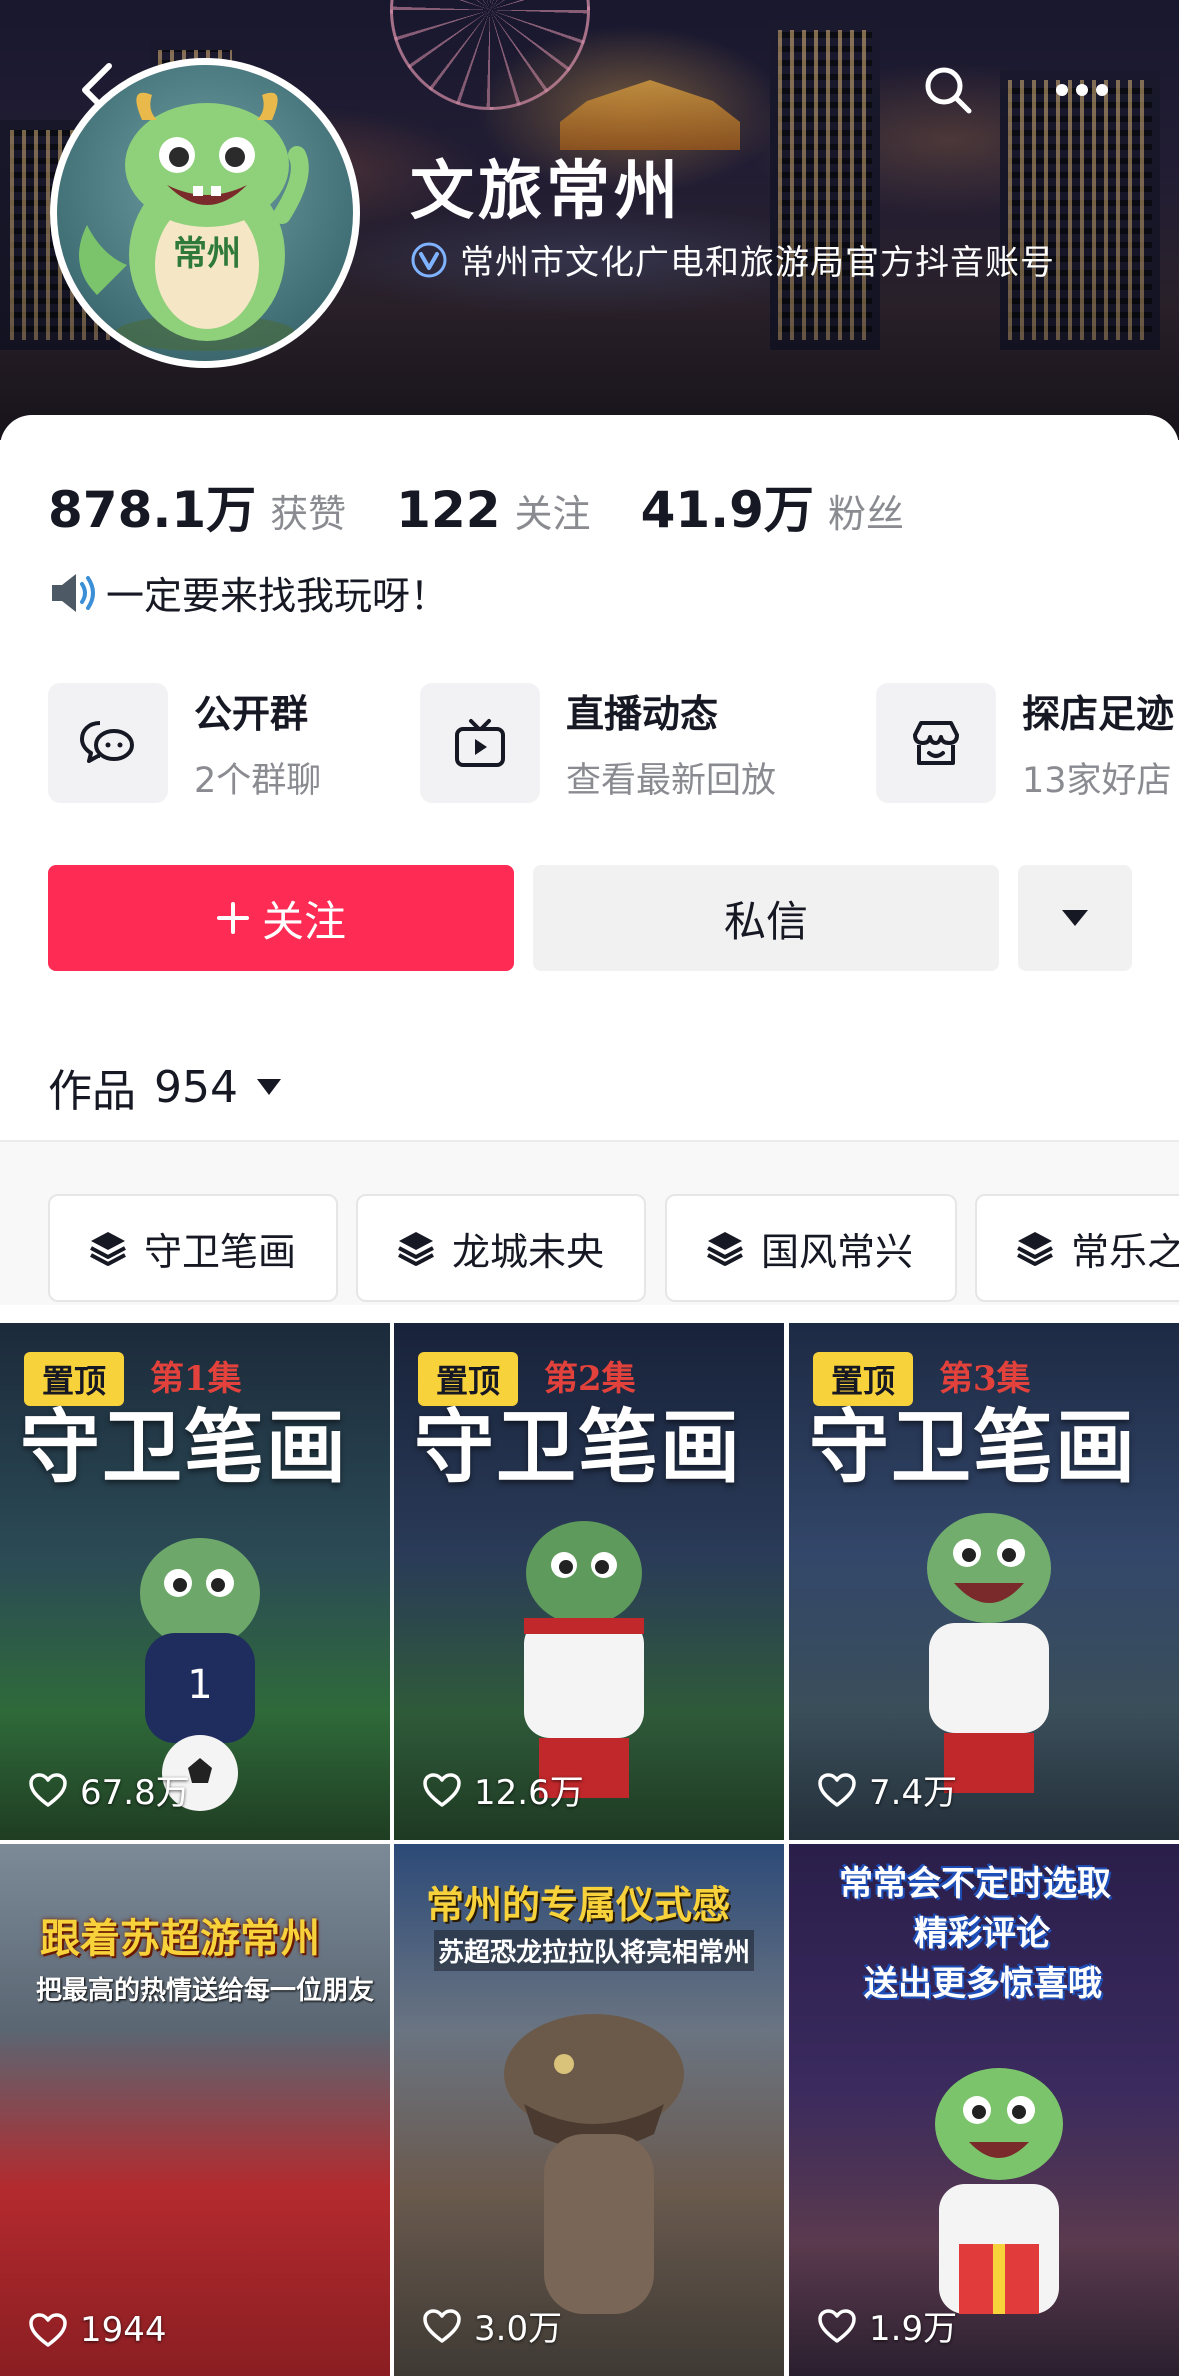  What do you see at coordinates (207, 254) in the screenshot?
I see `avatar-label: 常州` at bounding box center [207, 254].